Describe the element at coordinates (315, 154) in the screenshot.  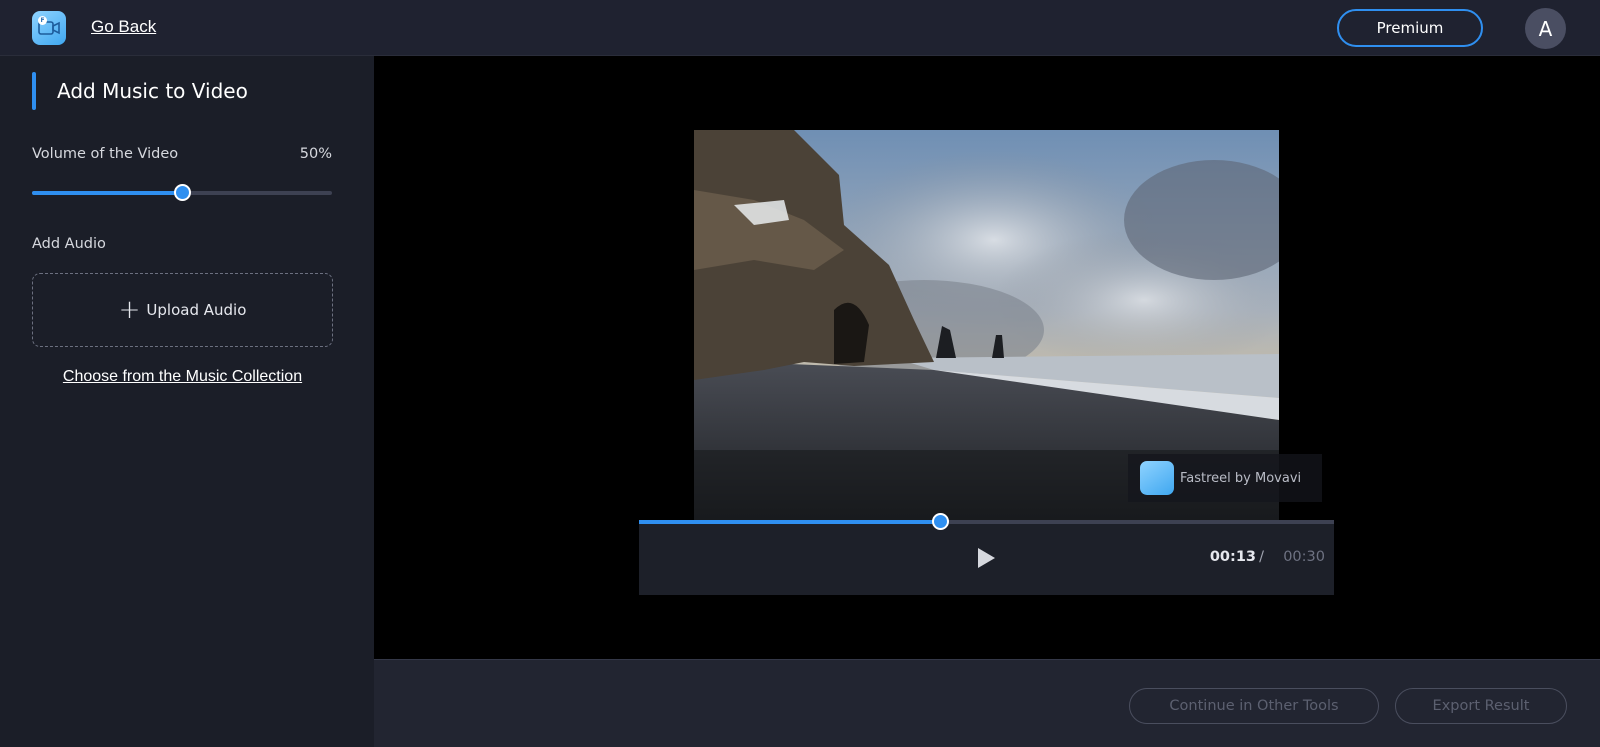
I see `volume-value: 50%` at that location.